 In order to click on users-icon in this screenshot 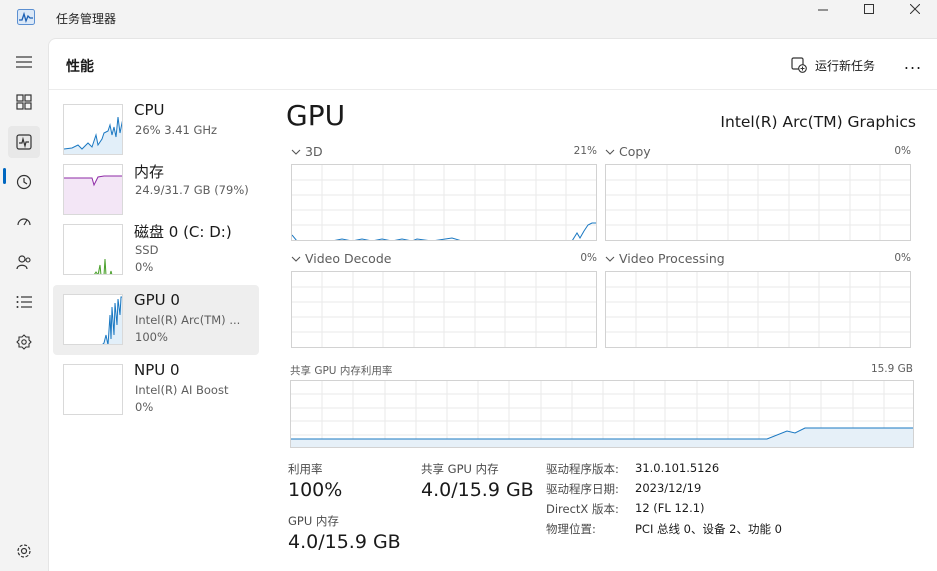, I will do `click(24, 262)`.